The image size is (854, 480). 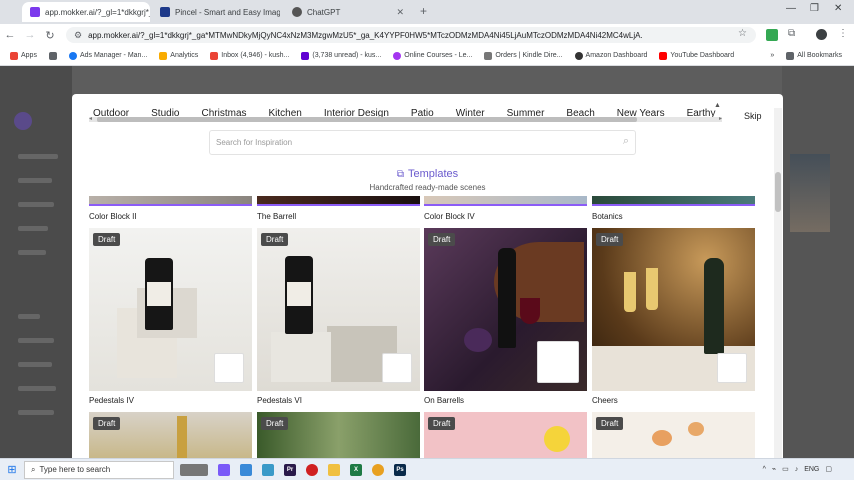 What do you see at coordinates (227, 12) in the screenshot?
I see `tab-title: Pincel - Smart and Easy Image` at bounding box center [227, 12].